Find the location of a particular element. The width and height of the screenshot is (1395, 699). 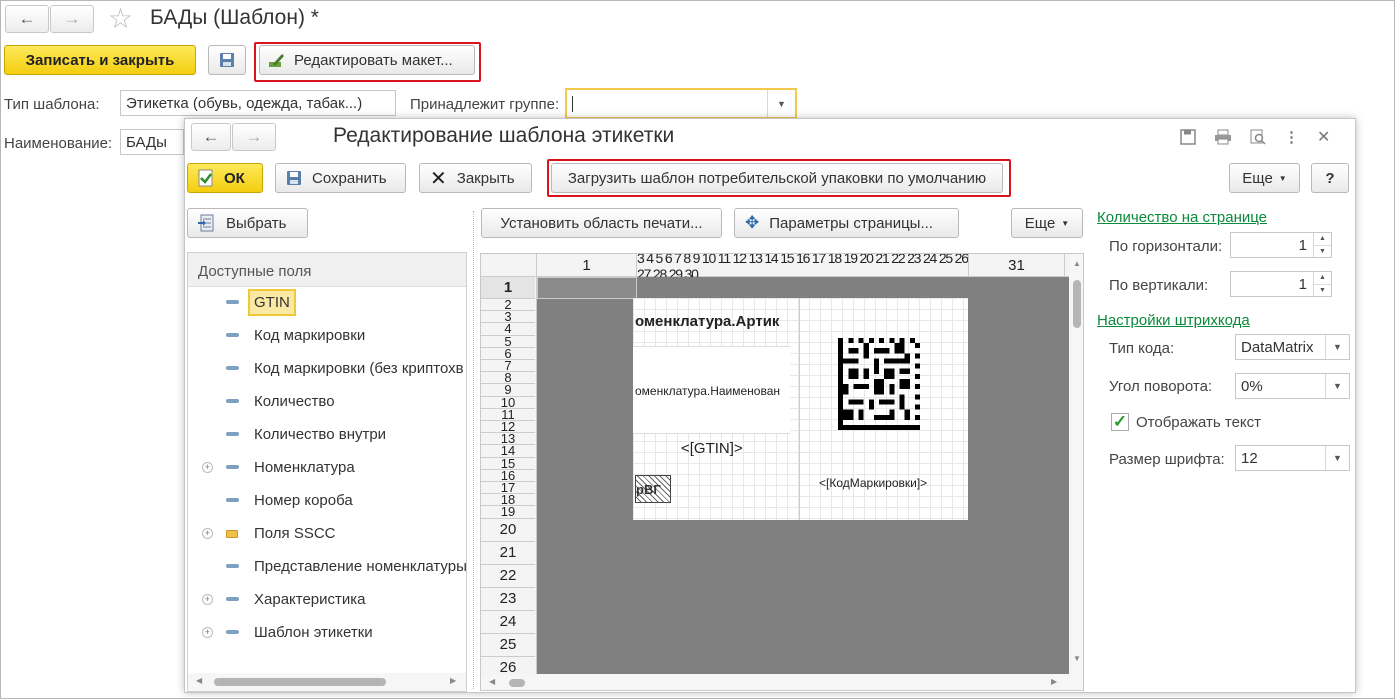

code-type-select: DataMatrix ▼ is located at coordinates (1292, 347).